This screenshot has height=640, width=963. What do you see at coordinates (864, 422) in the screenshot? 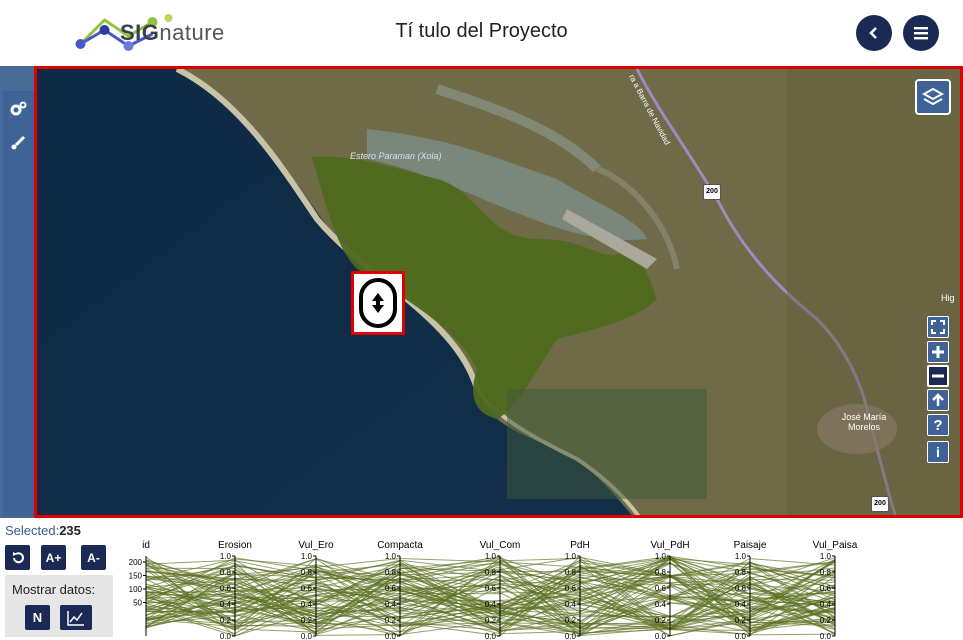
I see `town-label: José María Morelos` at bounding box center [864, 422].